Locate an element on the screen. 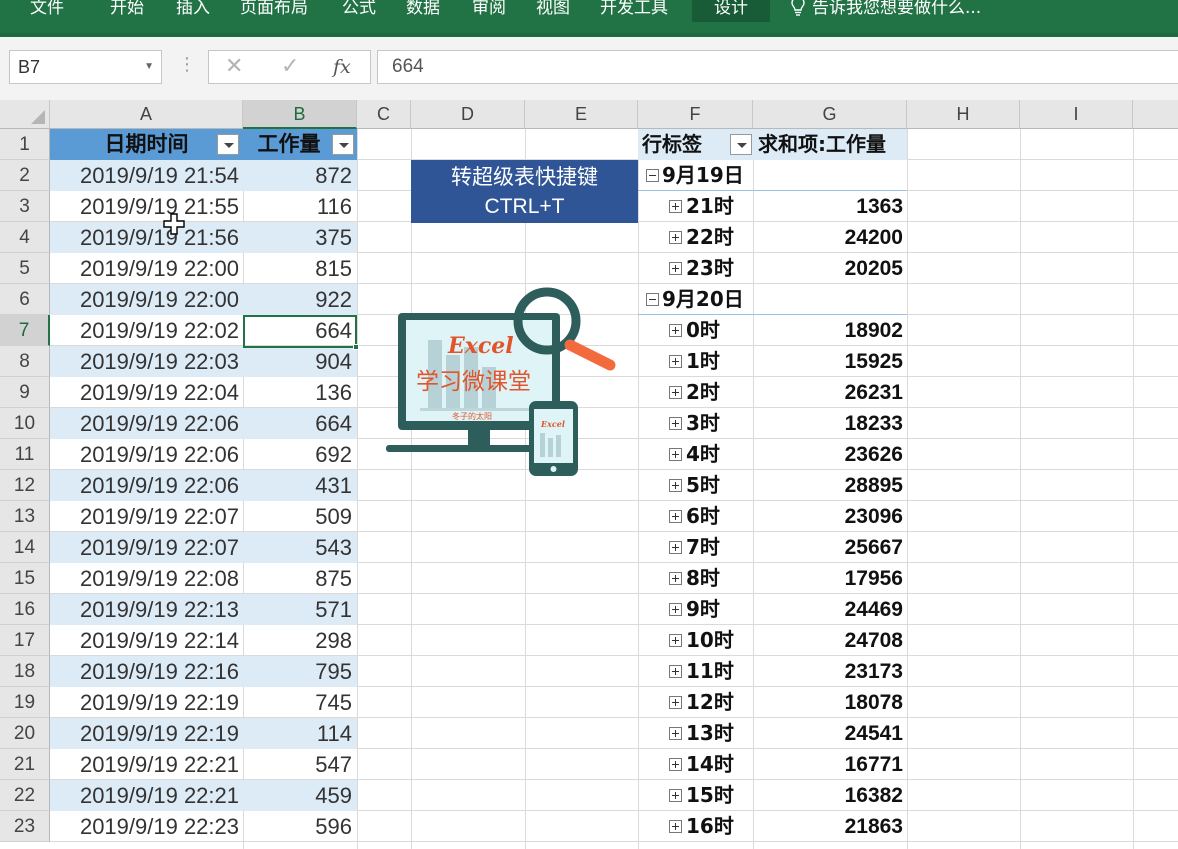 This screenshot has height=849, width=1178. pivot-row-label: 7时 is located at coordinates (703, 547).